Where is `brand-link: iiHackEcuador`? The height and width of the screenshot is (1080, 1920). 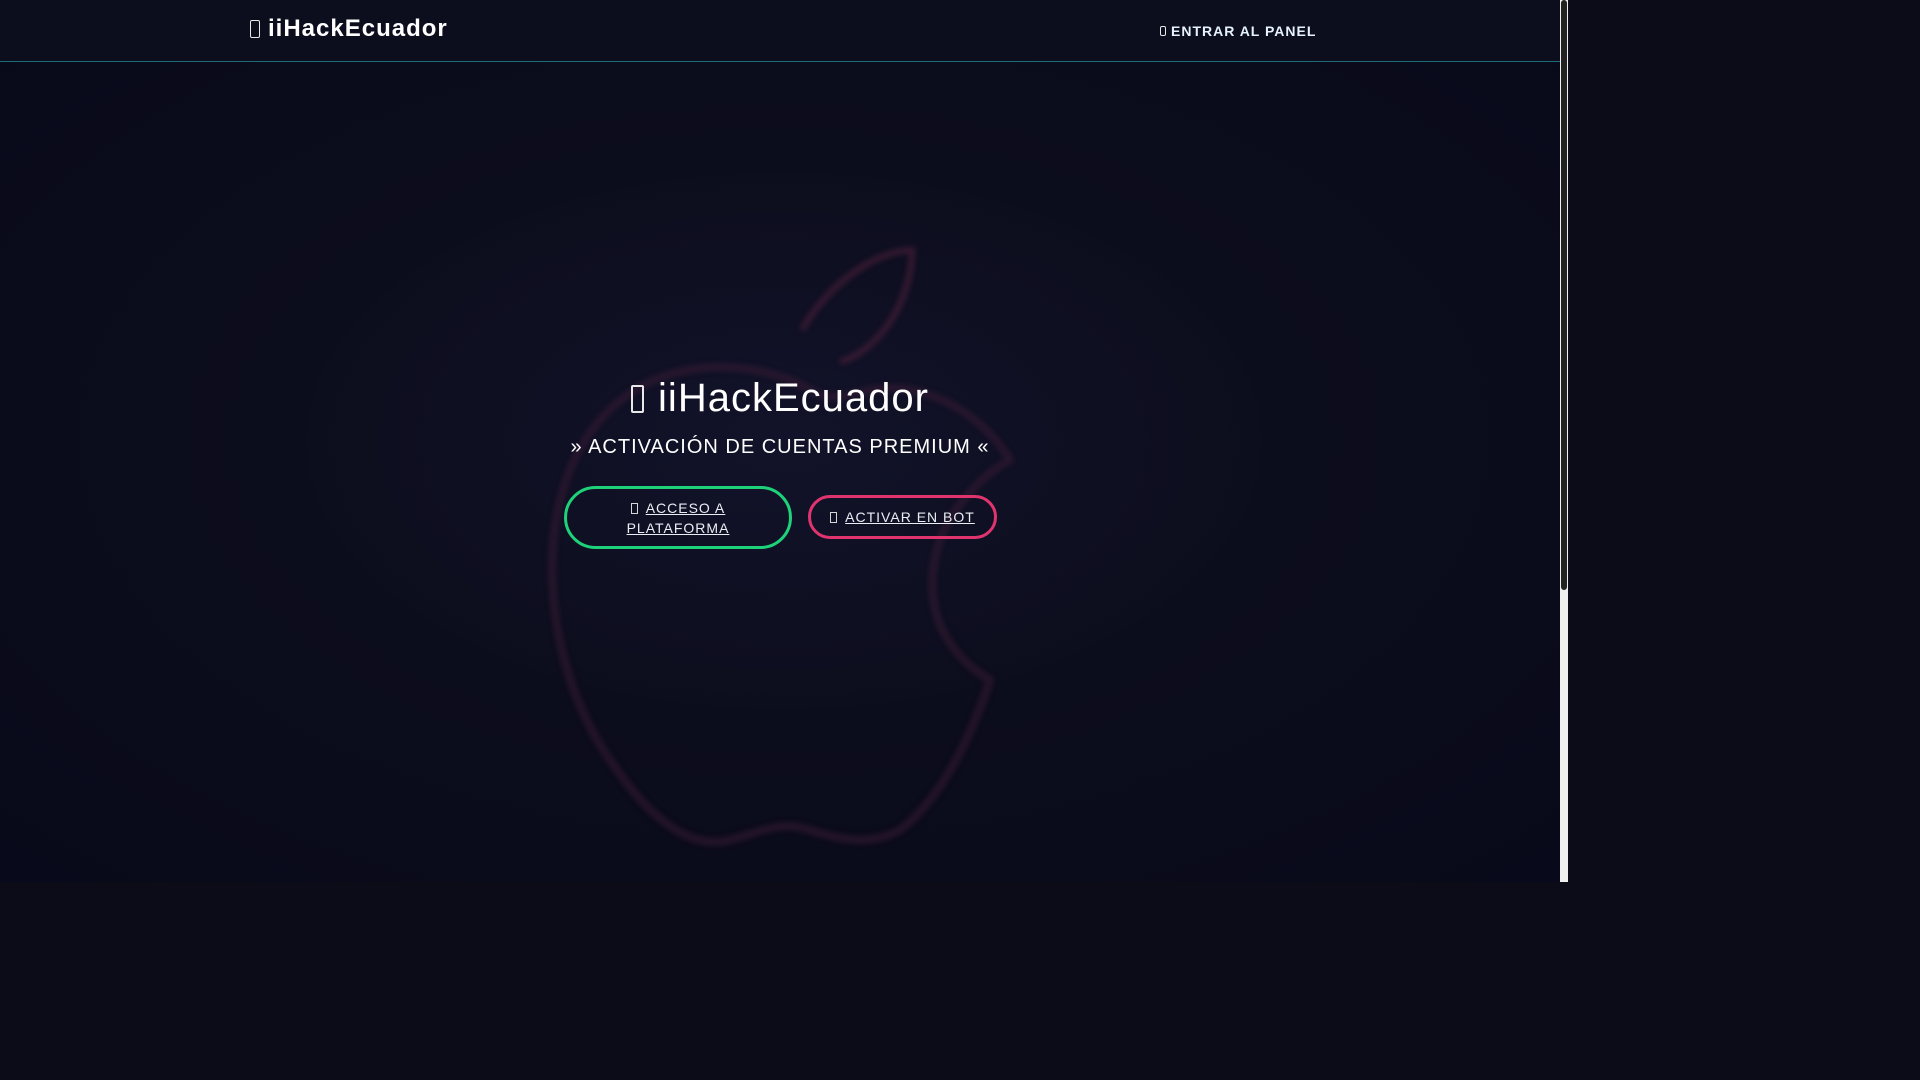 brand-link: iiHackEcuador is located at coordinates (349, 29).